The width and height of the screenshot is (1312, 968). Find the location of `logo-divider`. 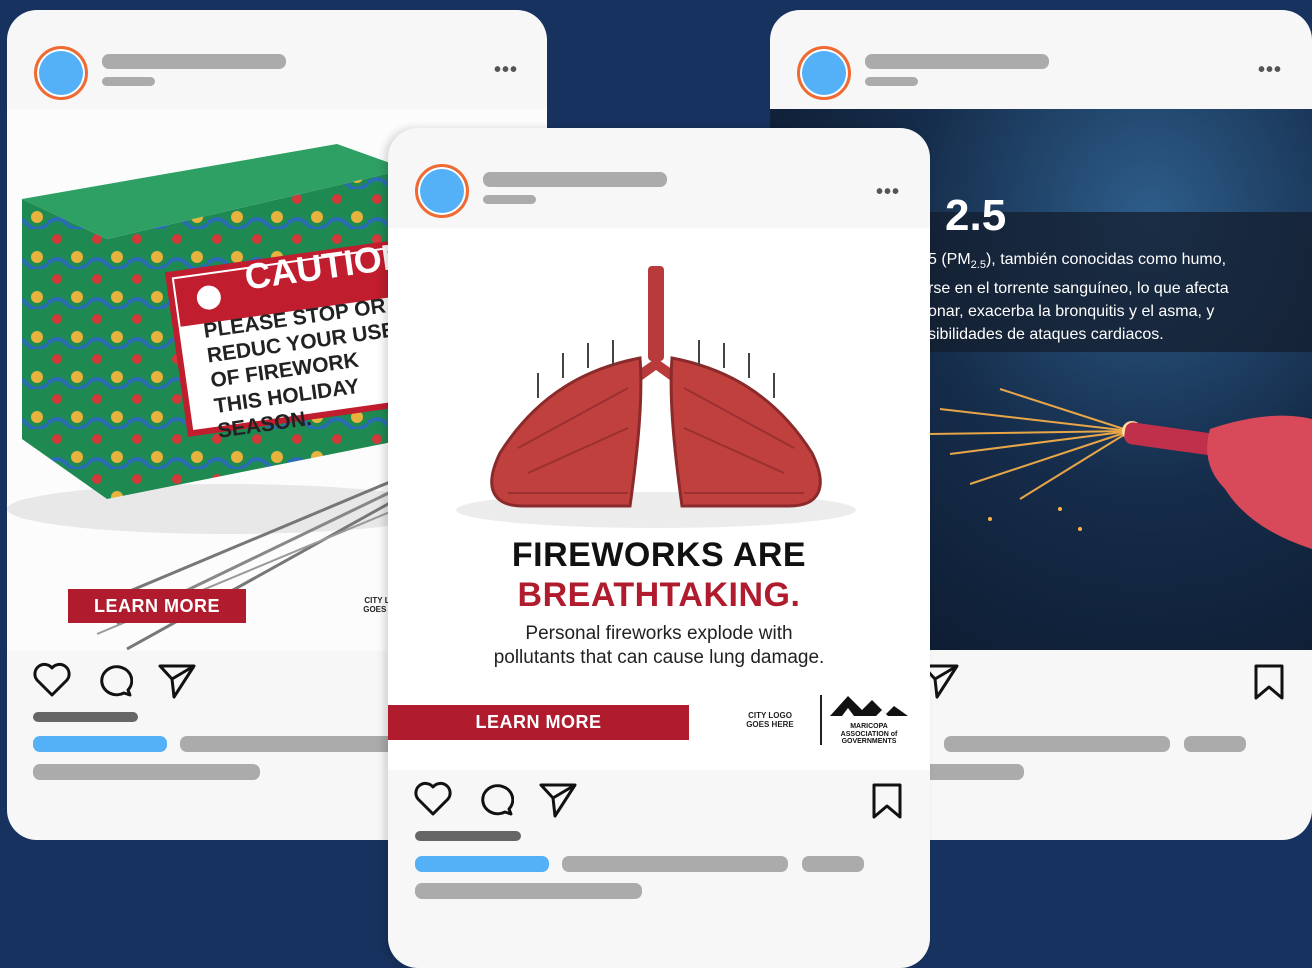

logo-divider is located at coordinates (821, 720).